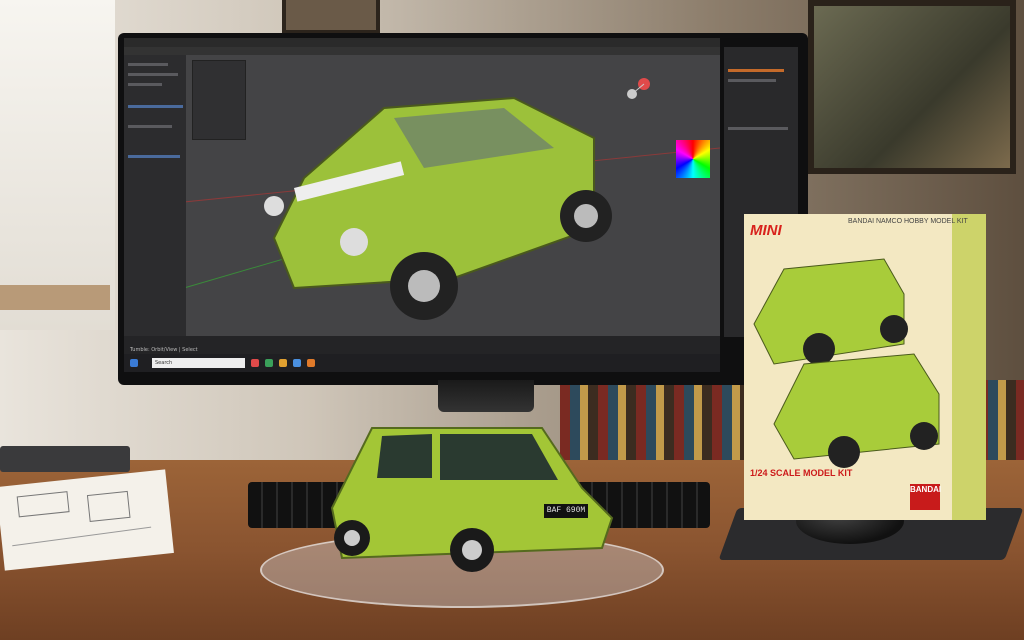 This screenshot has width=1024, height=640. Describe the element at coordinates (82, 518) in the screenshot. I see `sketch-drawing` at that location.